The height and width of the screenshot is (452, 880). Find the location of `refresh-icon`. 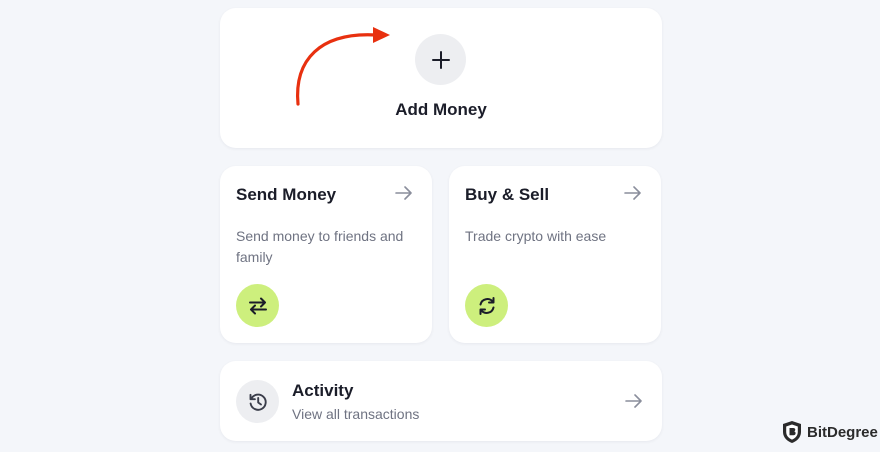

refresh-icon is located at coordinates (486, 305).